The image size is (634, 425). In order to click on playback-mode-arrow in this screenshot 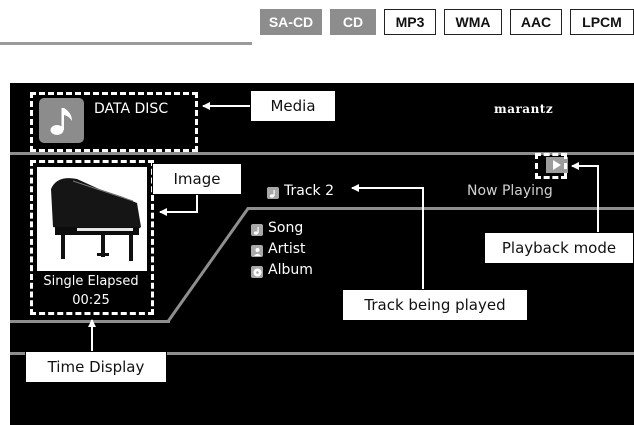, I will do `click(585, 197)`.